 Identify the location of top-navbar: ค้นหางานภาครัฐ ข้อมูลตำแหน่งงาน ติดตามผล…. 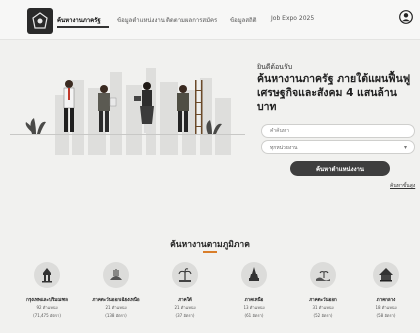
(210, 20).